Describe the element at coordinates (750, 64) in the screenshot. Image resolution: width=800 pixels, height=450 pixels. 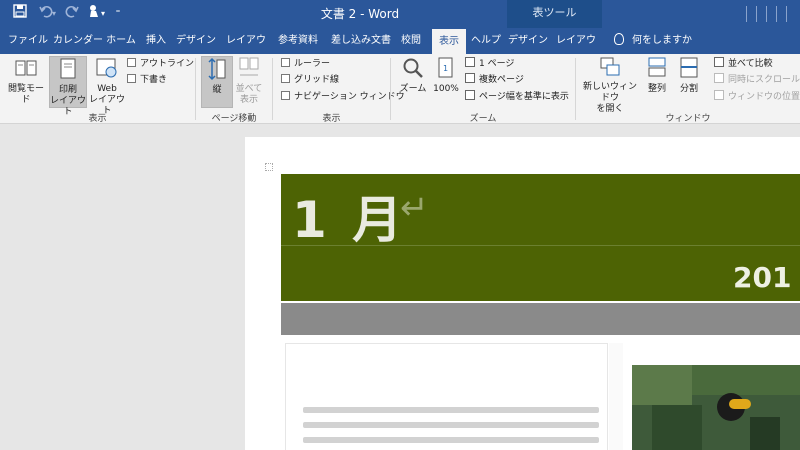
I see `side-compare-label: 並べて比較` at that location.